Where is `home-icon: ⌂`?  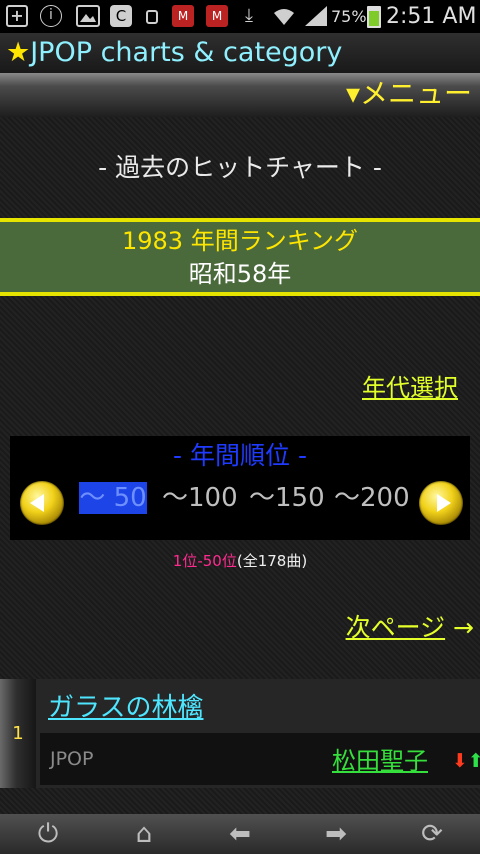 home-icon: ⌂ is located at coordinates (144, 834).